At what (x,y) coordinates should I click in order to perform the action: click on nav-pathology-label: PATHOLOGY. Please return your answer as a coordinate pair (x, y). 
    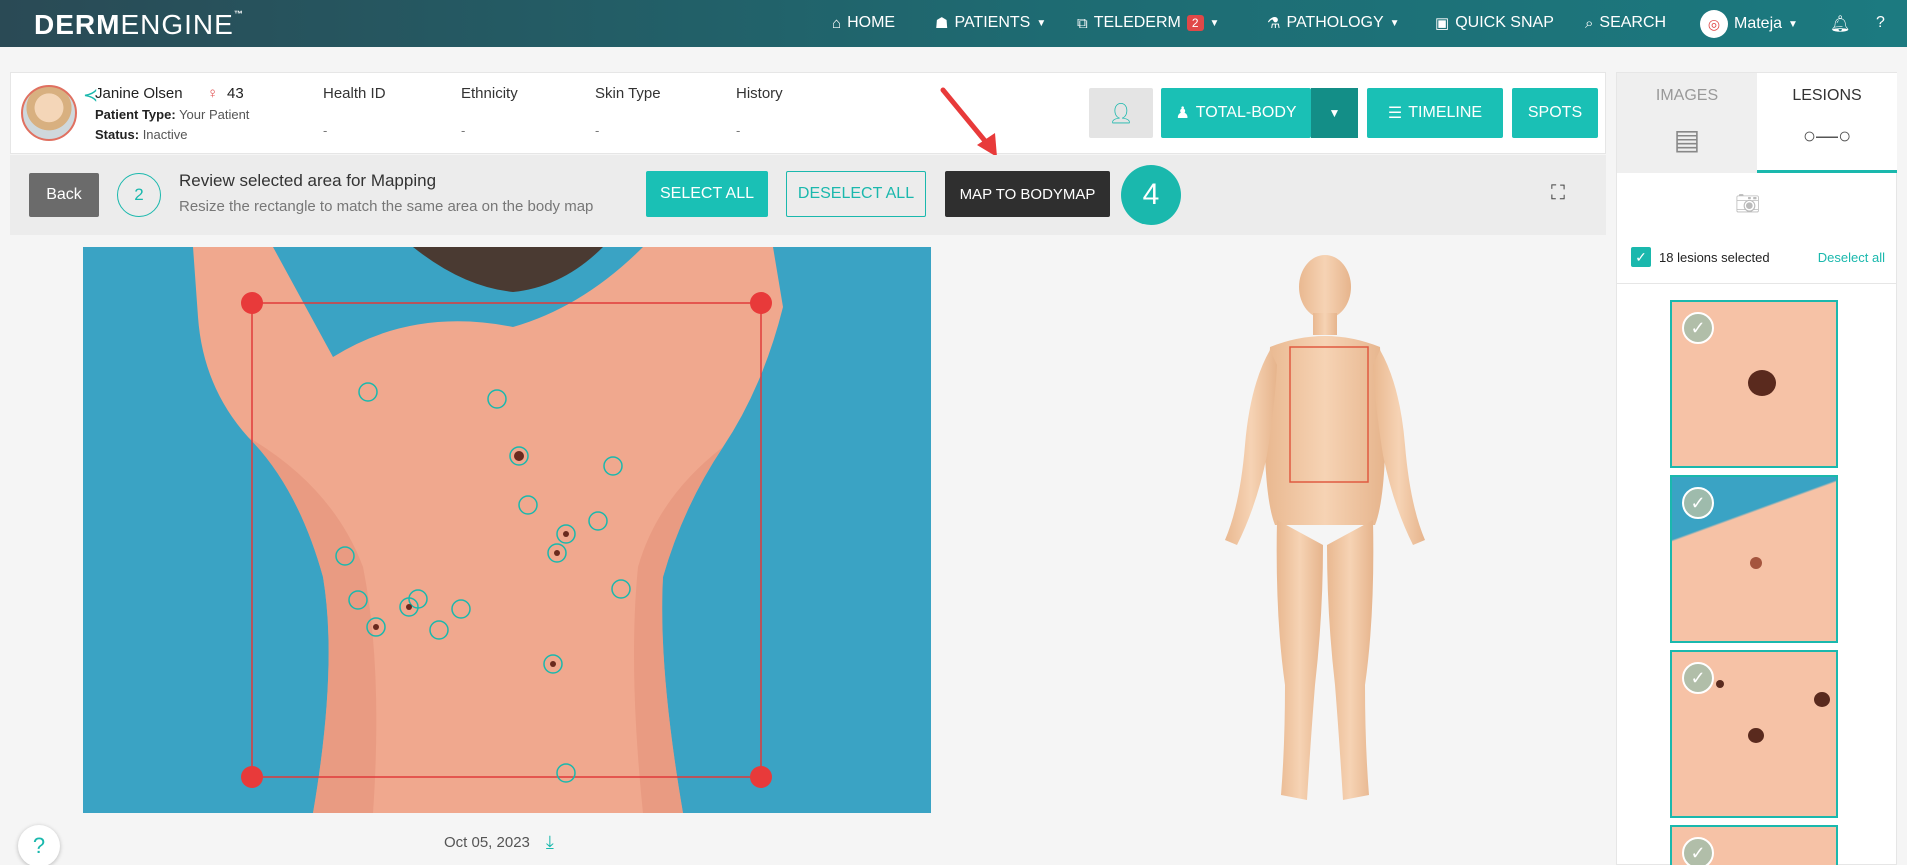
    Looking at the image, I should click on (1335, 22).